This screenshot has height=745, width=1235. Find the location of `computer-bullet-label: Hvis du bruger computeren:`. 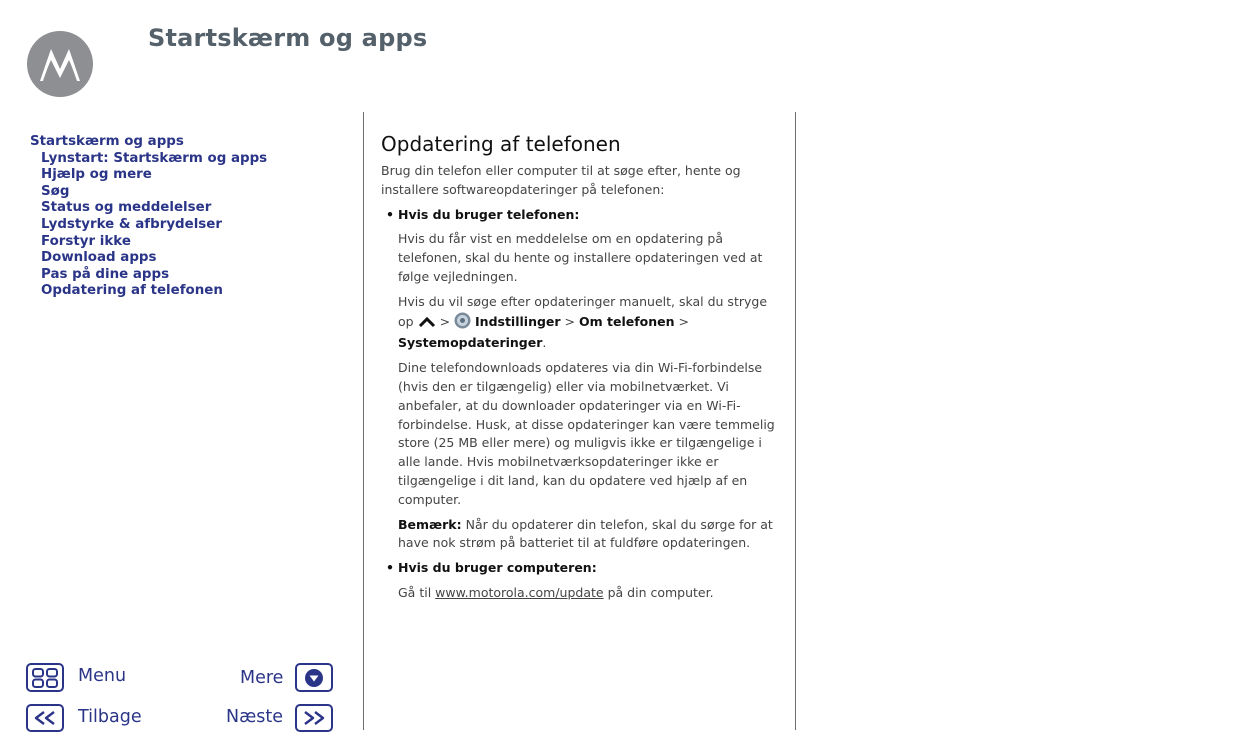

computer-bullet-label: Hvis du bruger computeren: is located at coordinates (497, 568).